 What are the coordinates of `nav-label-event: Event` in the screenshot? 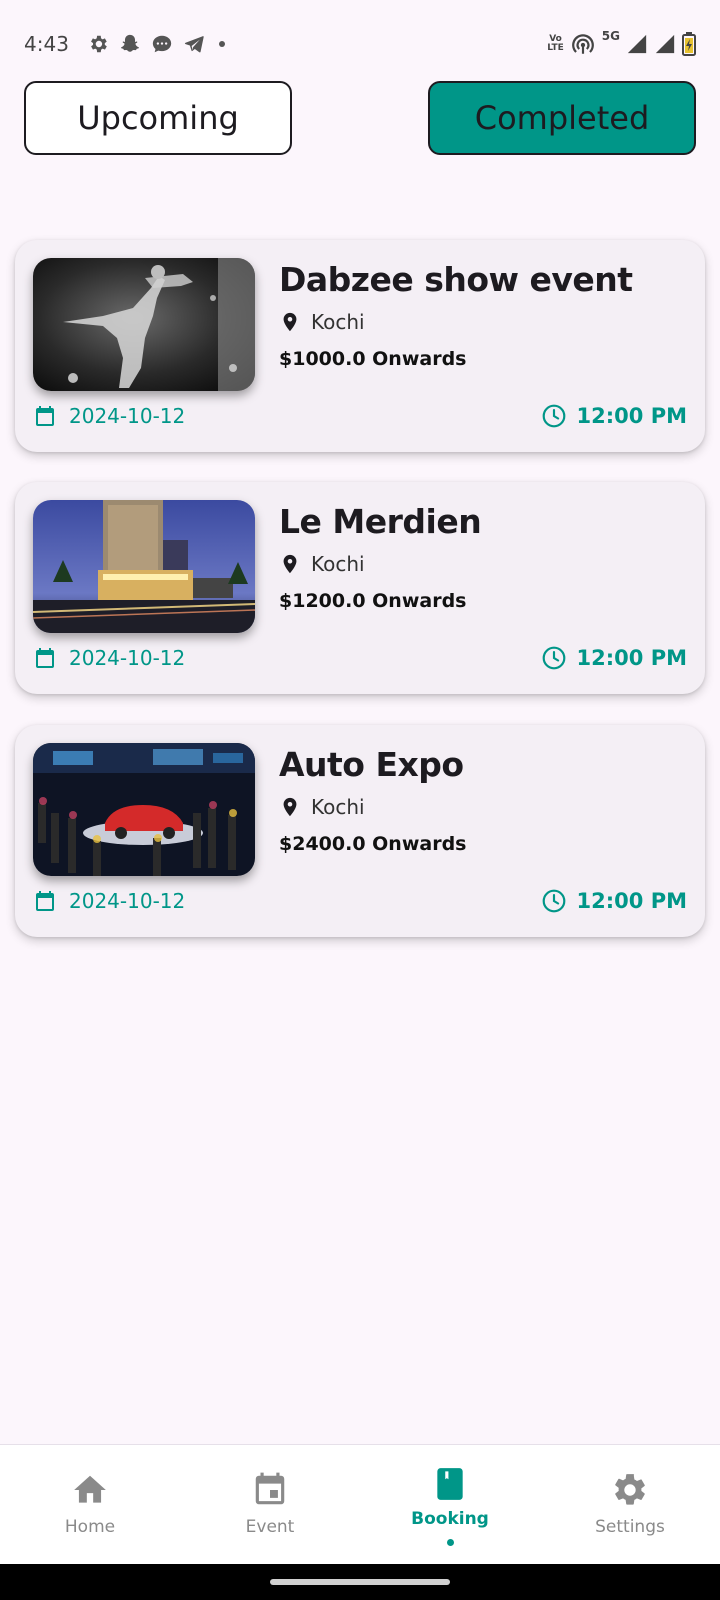 It's located at (270, 1527).